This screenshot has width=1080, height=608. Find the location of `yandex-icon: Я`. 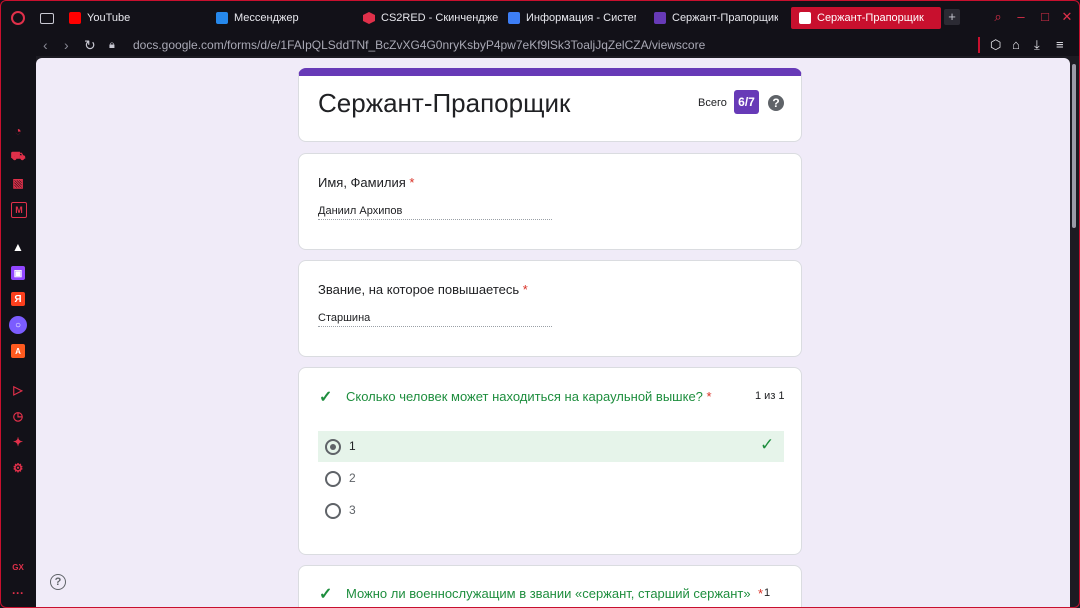

yandex-icon: Я is located at coordinates (18, 299).